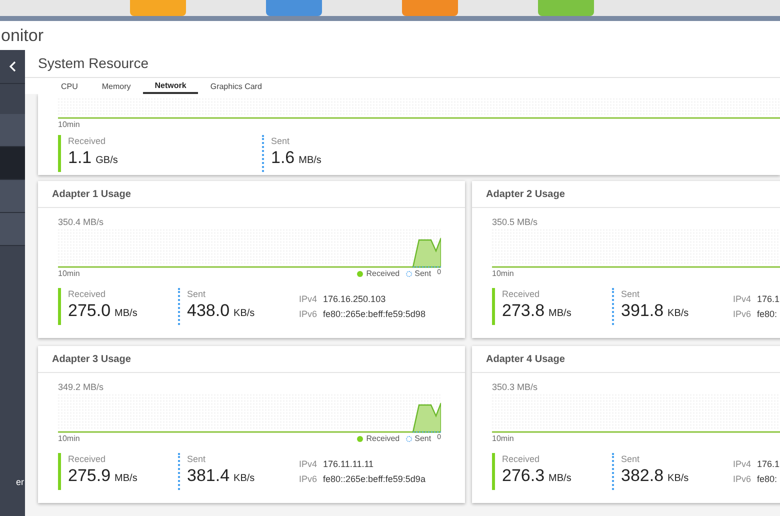  I want to click on ip-address: 176.16.250.103, so click(355, 299).